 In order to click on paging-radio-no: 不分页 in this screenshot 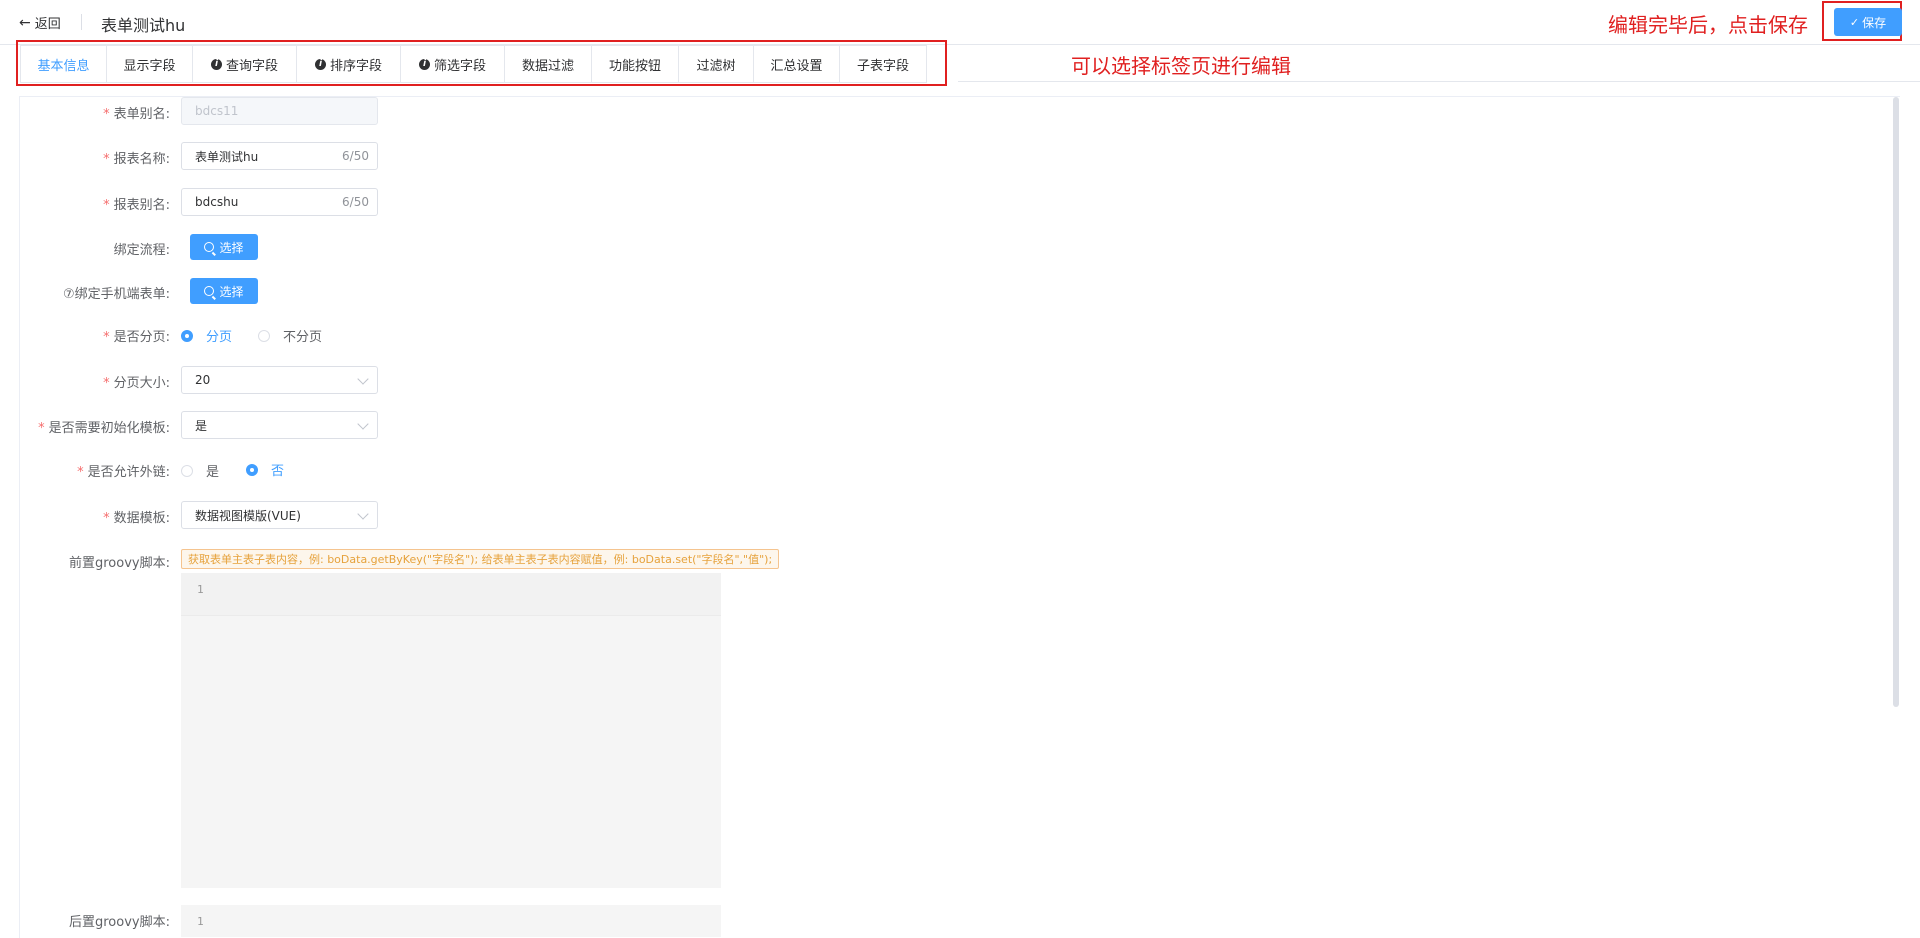, I will do `click(290, 335)`.